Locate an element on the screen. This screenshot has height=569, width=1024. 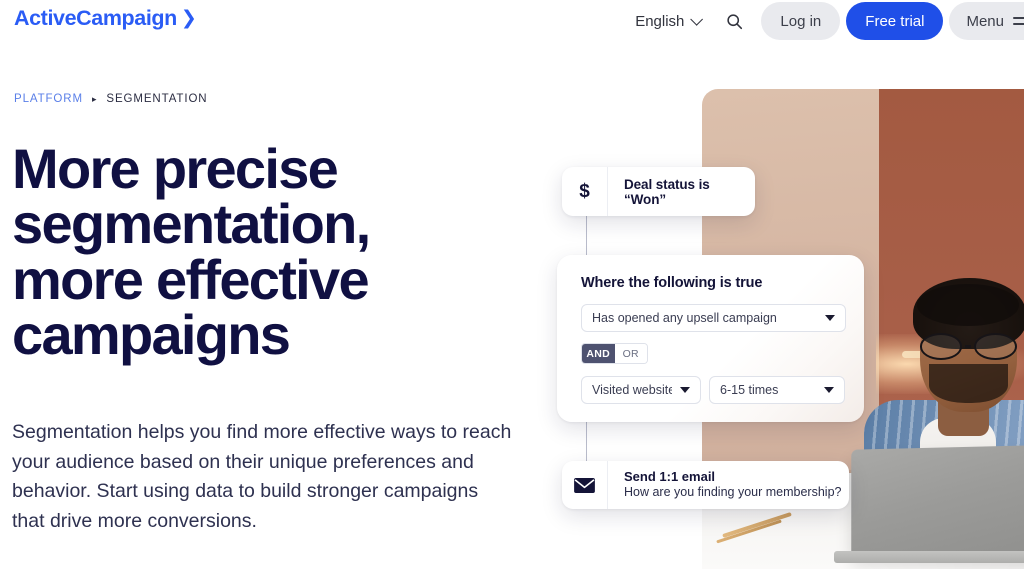
person-beard is located at coordinates (968, 383).